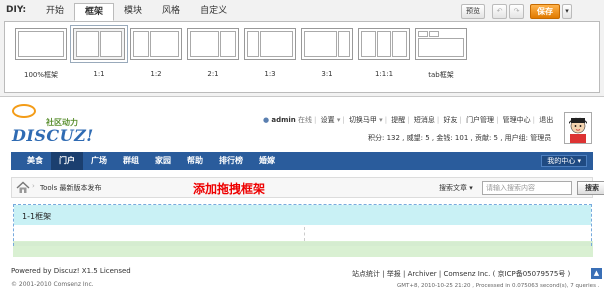 The image size is (604, 300). I want to click on home-icon, so click(23, 187).